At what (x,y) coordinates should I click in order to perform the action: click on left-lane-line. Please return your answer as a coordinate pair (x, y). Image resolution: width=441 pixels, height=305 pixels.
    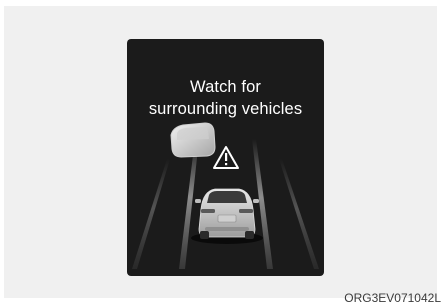
    Looking at the image, I should click on (189, 204).